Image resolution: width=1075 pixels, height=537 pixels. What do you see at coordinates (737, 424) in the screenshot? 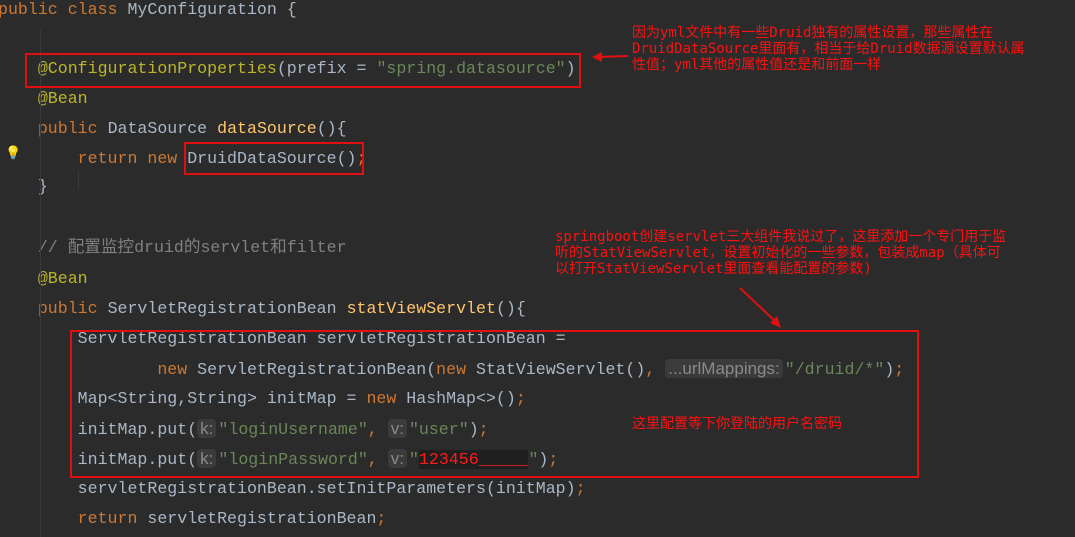
I see `annotation-note-3: 这里配置等下你登陆的用户名密码` at bounding box center [737, 424].